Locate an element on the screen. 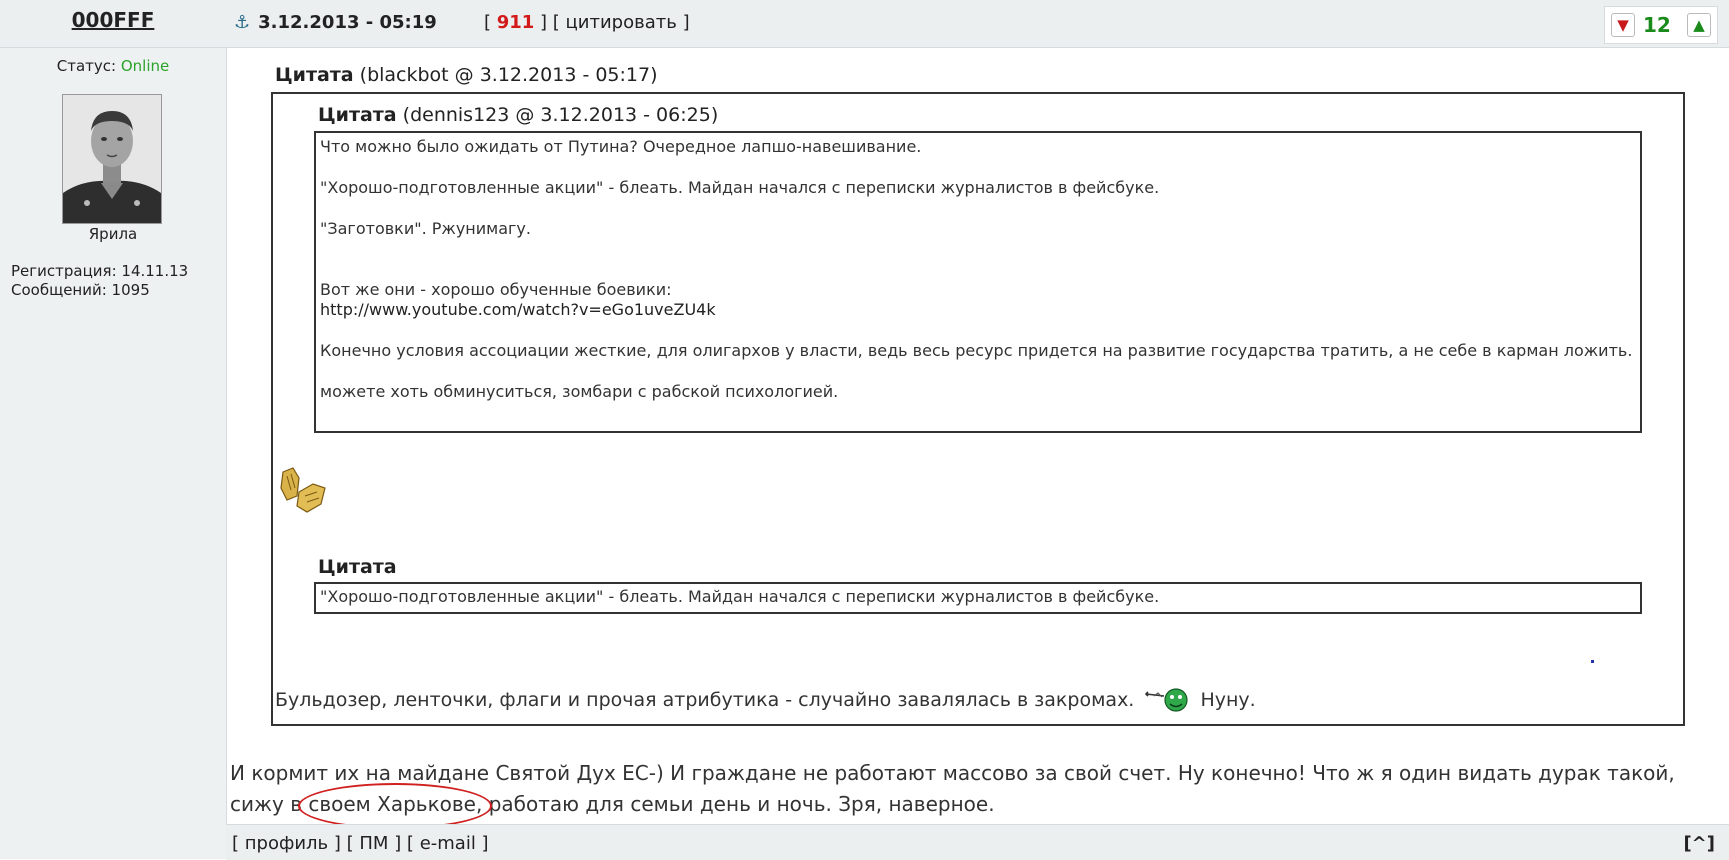 This screenshot has height=860, width=1729. clapping-hands-icon is located at coordinates (303, 490).